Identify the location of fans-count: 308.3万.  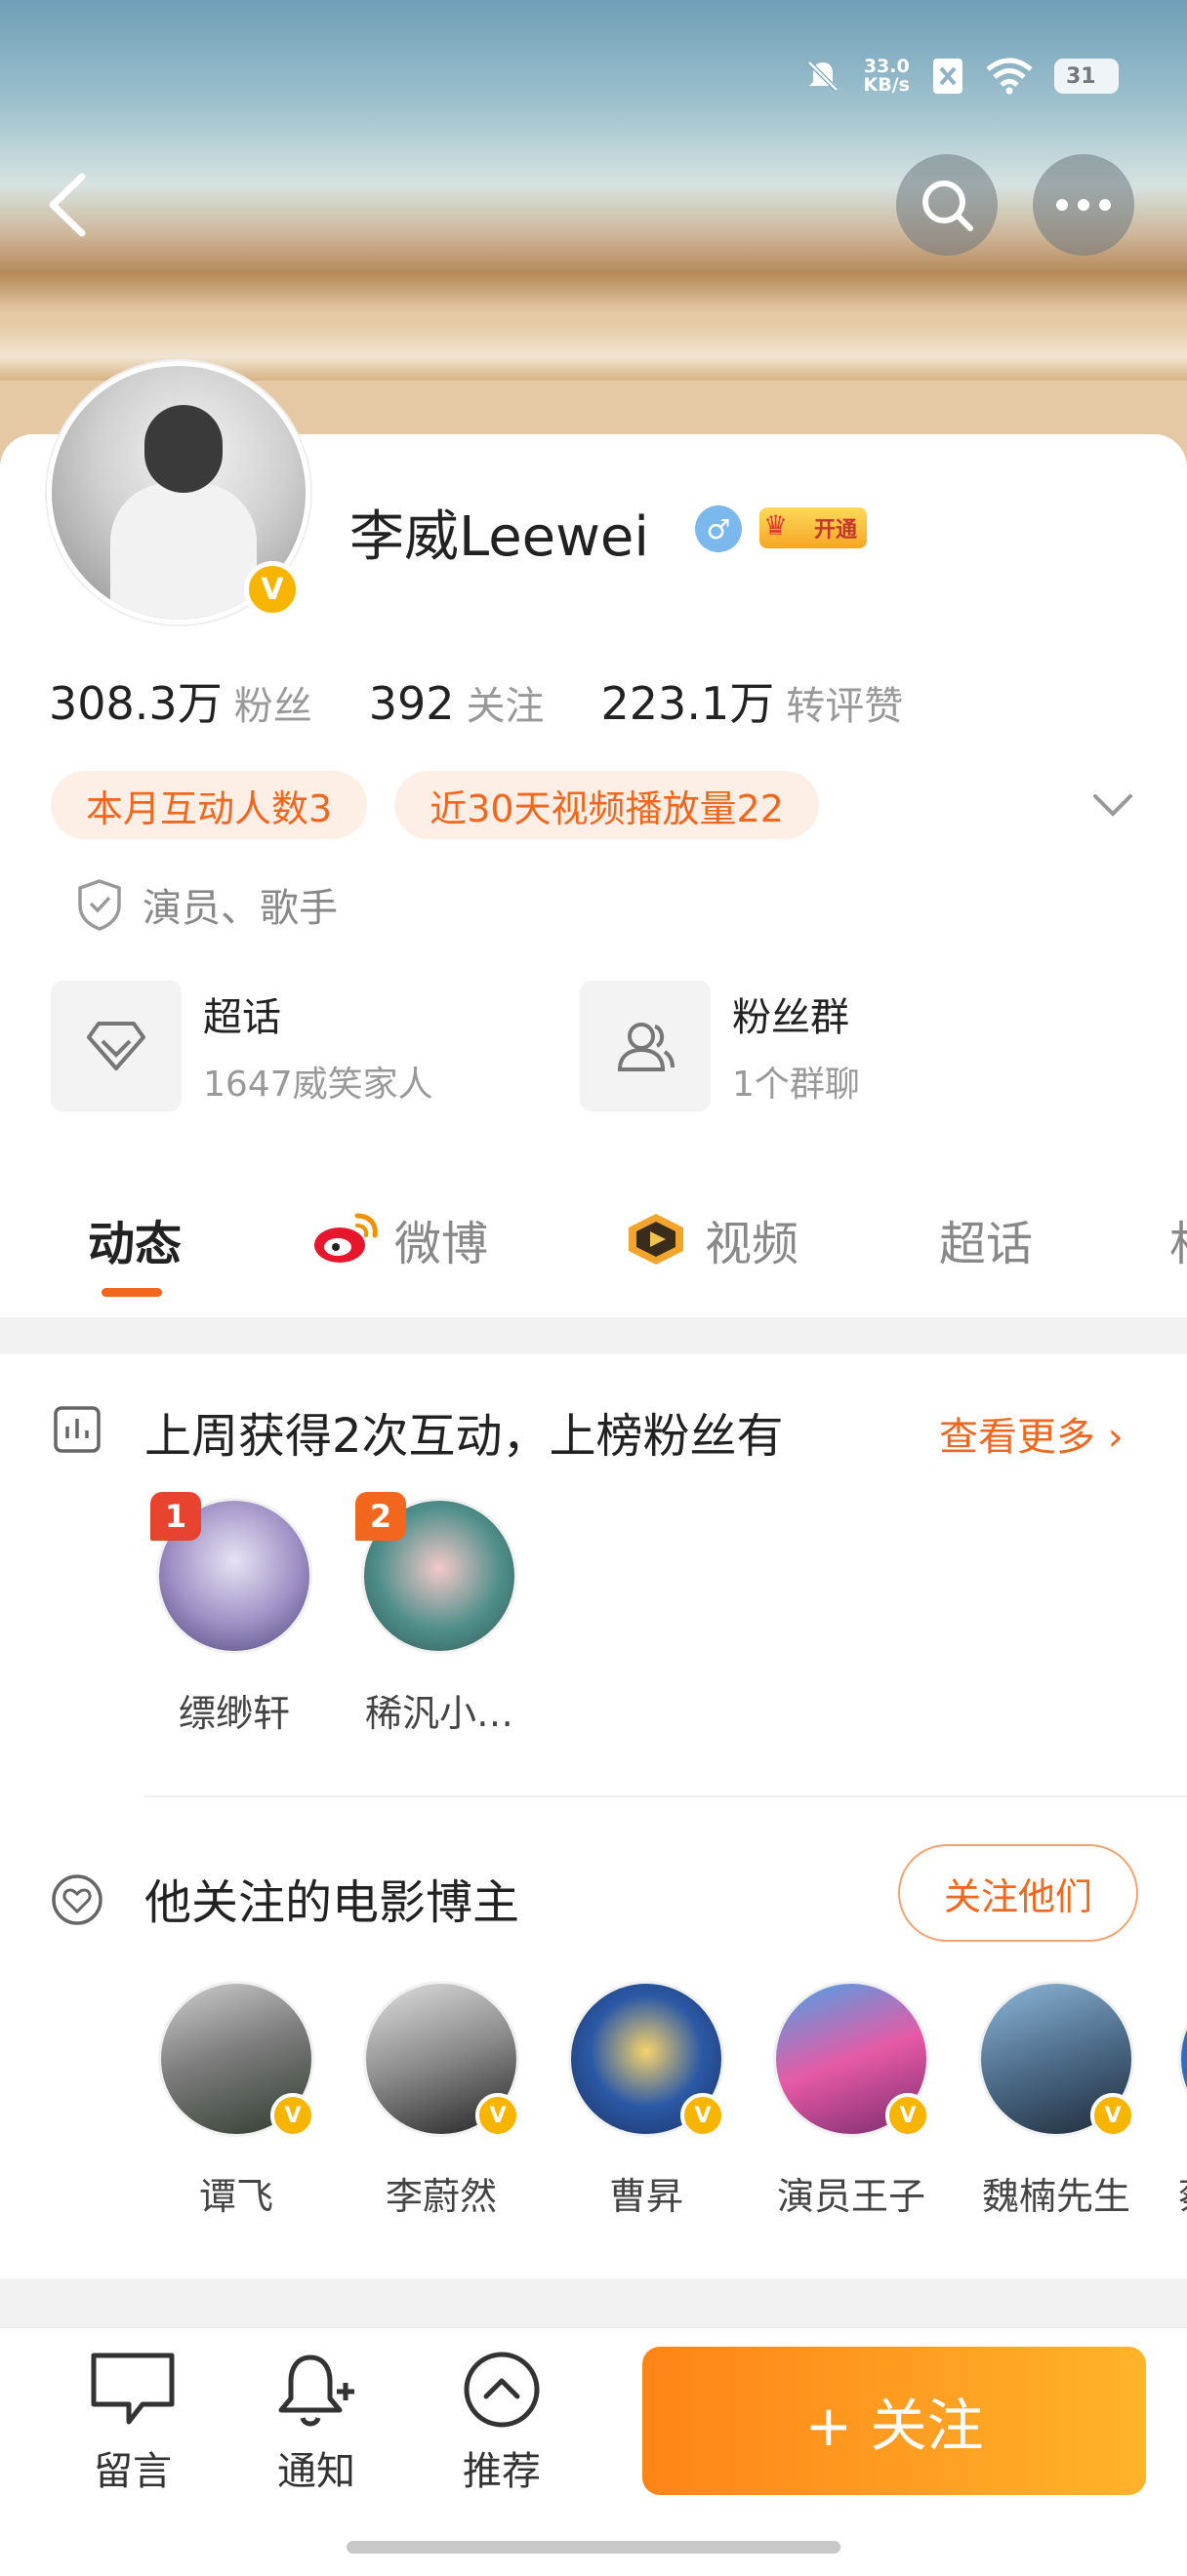
(136, 700).